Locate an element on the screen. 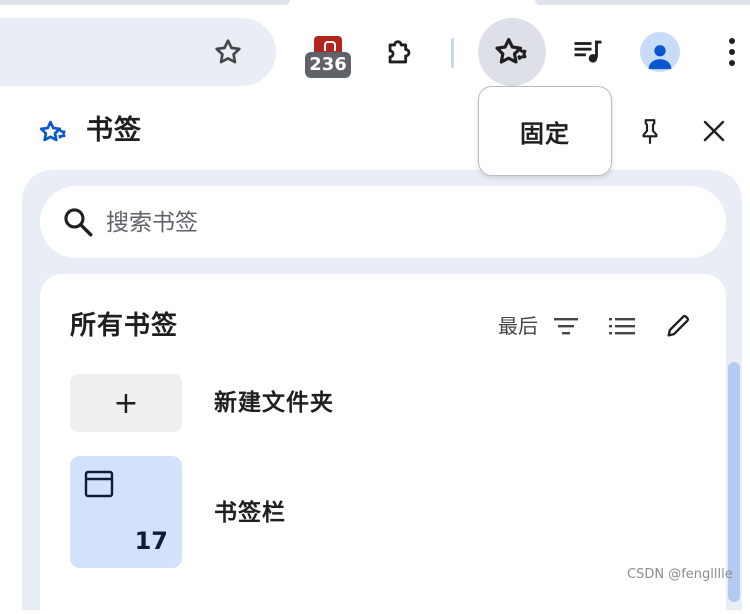 The image size is (750, 614). watermark: CSDN @fenglllle is located at coordinates (680, 574).